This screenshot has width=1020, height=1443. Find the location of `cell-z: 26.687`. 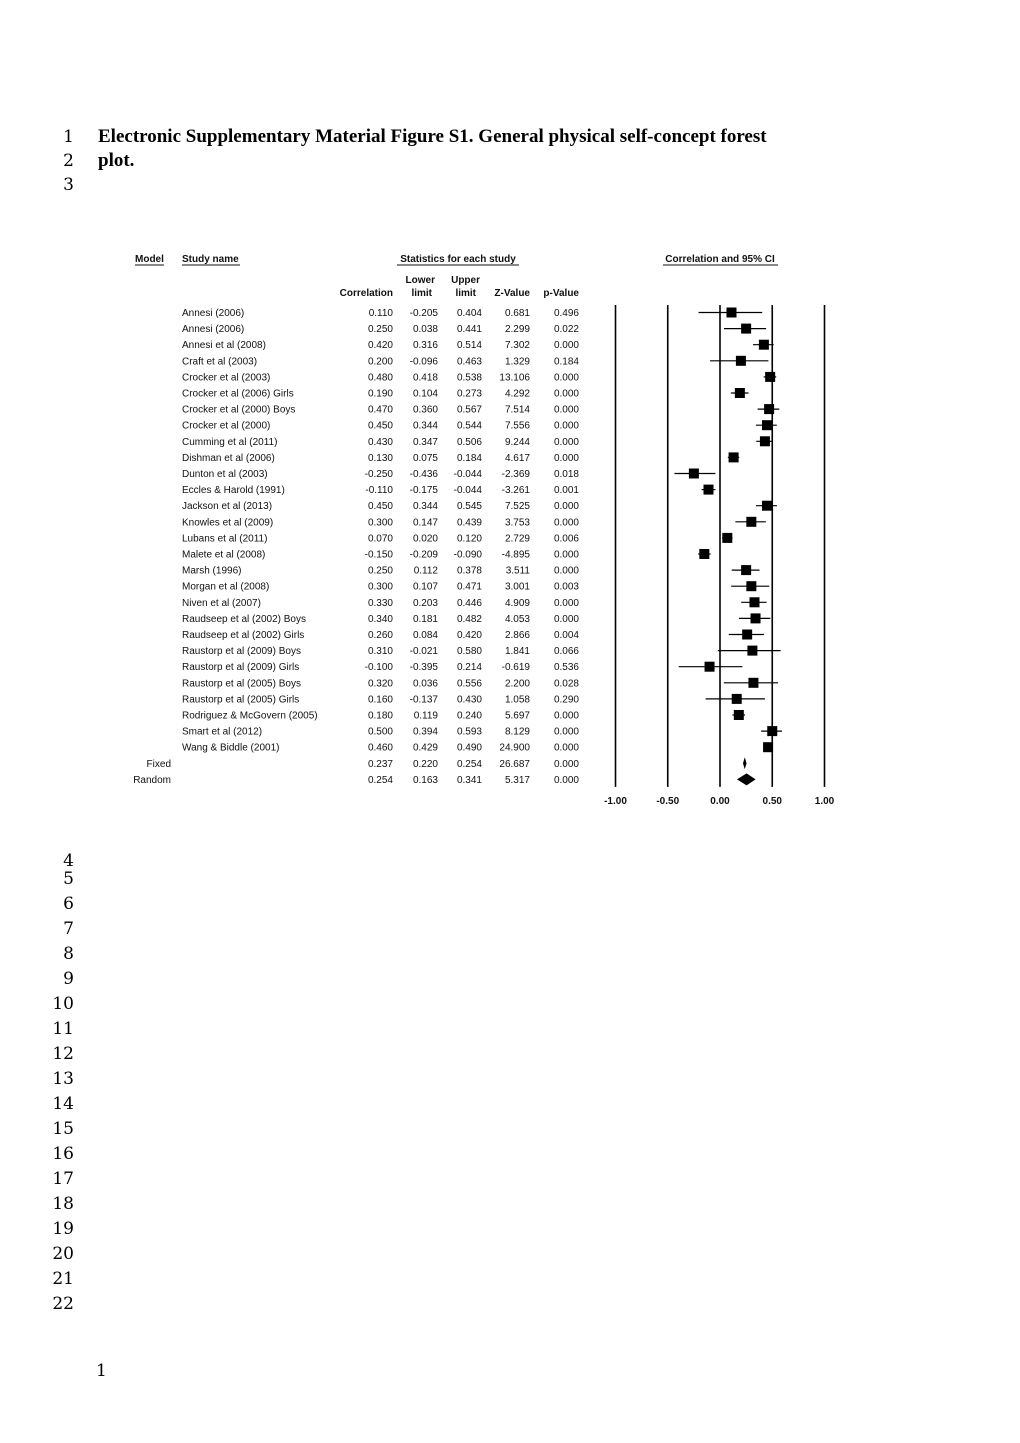

cell-z: 26.687 is located at coordinates (514, 764).